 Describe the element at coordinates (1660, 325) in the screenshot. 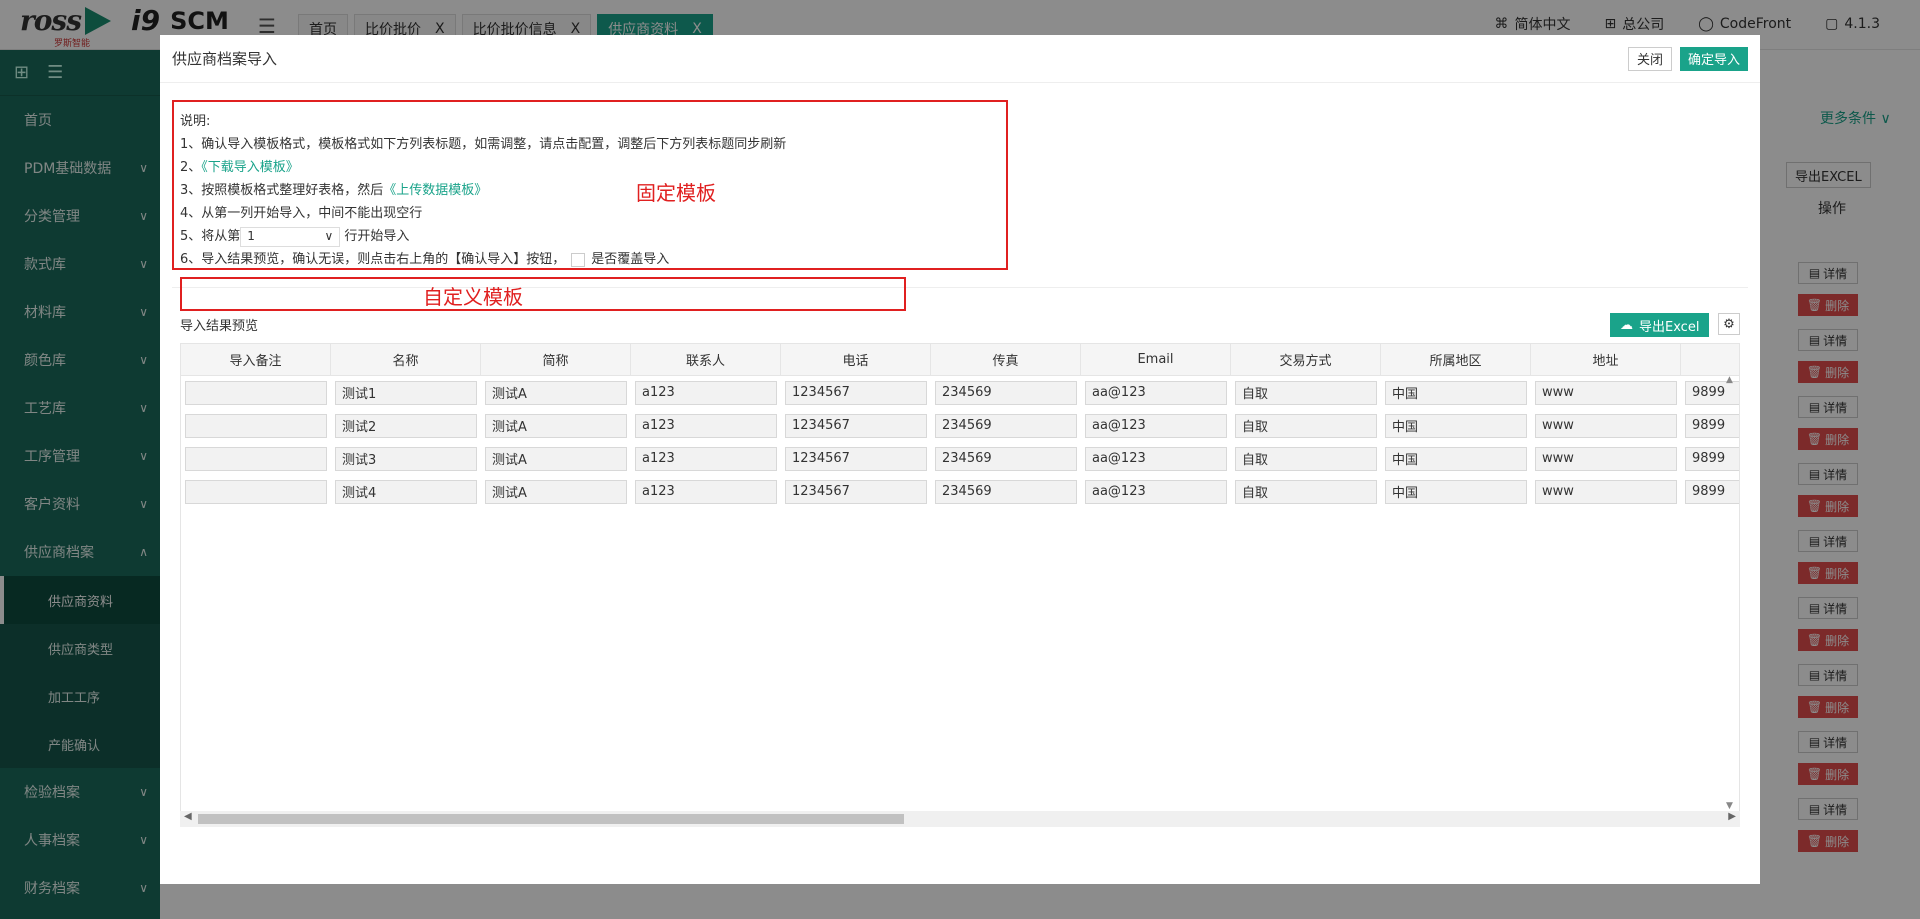

I see `export-excel-button: ☁ 导出Excel` at that location.